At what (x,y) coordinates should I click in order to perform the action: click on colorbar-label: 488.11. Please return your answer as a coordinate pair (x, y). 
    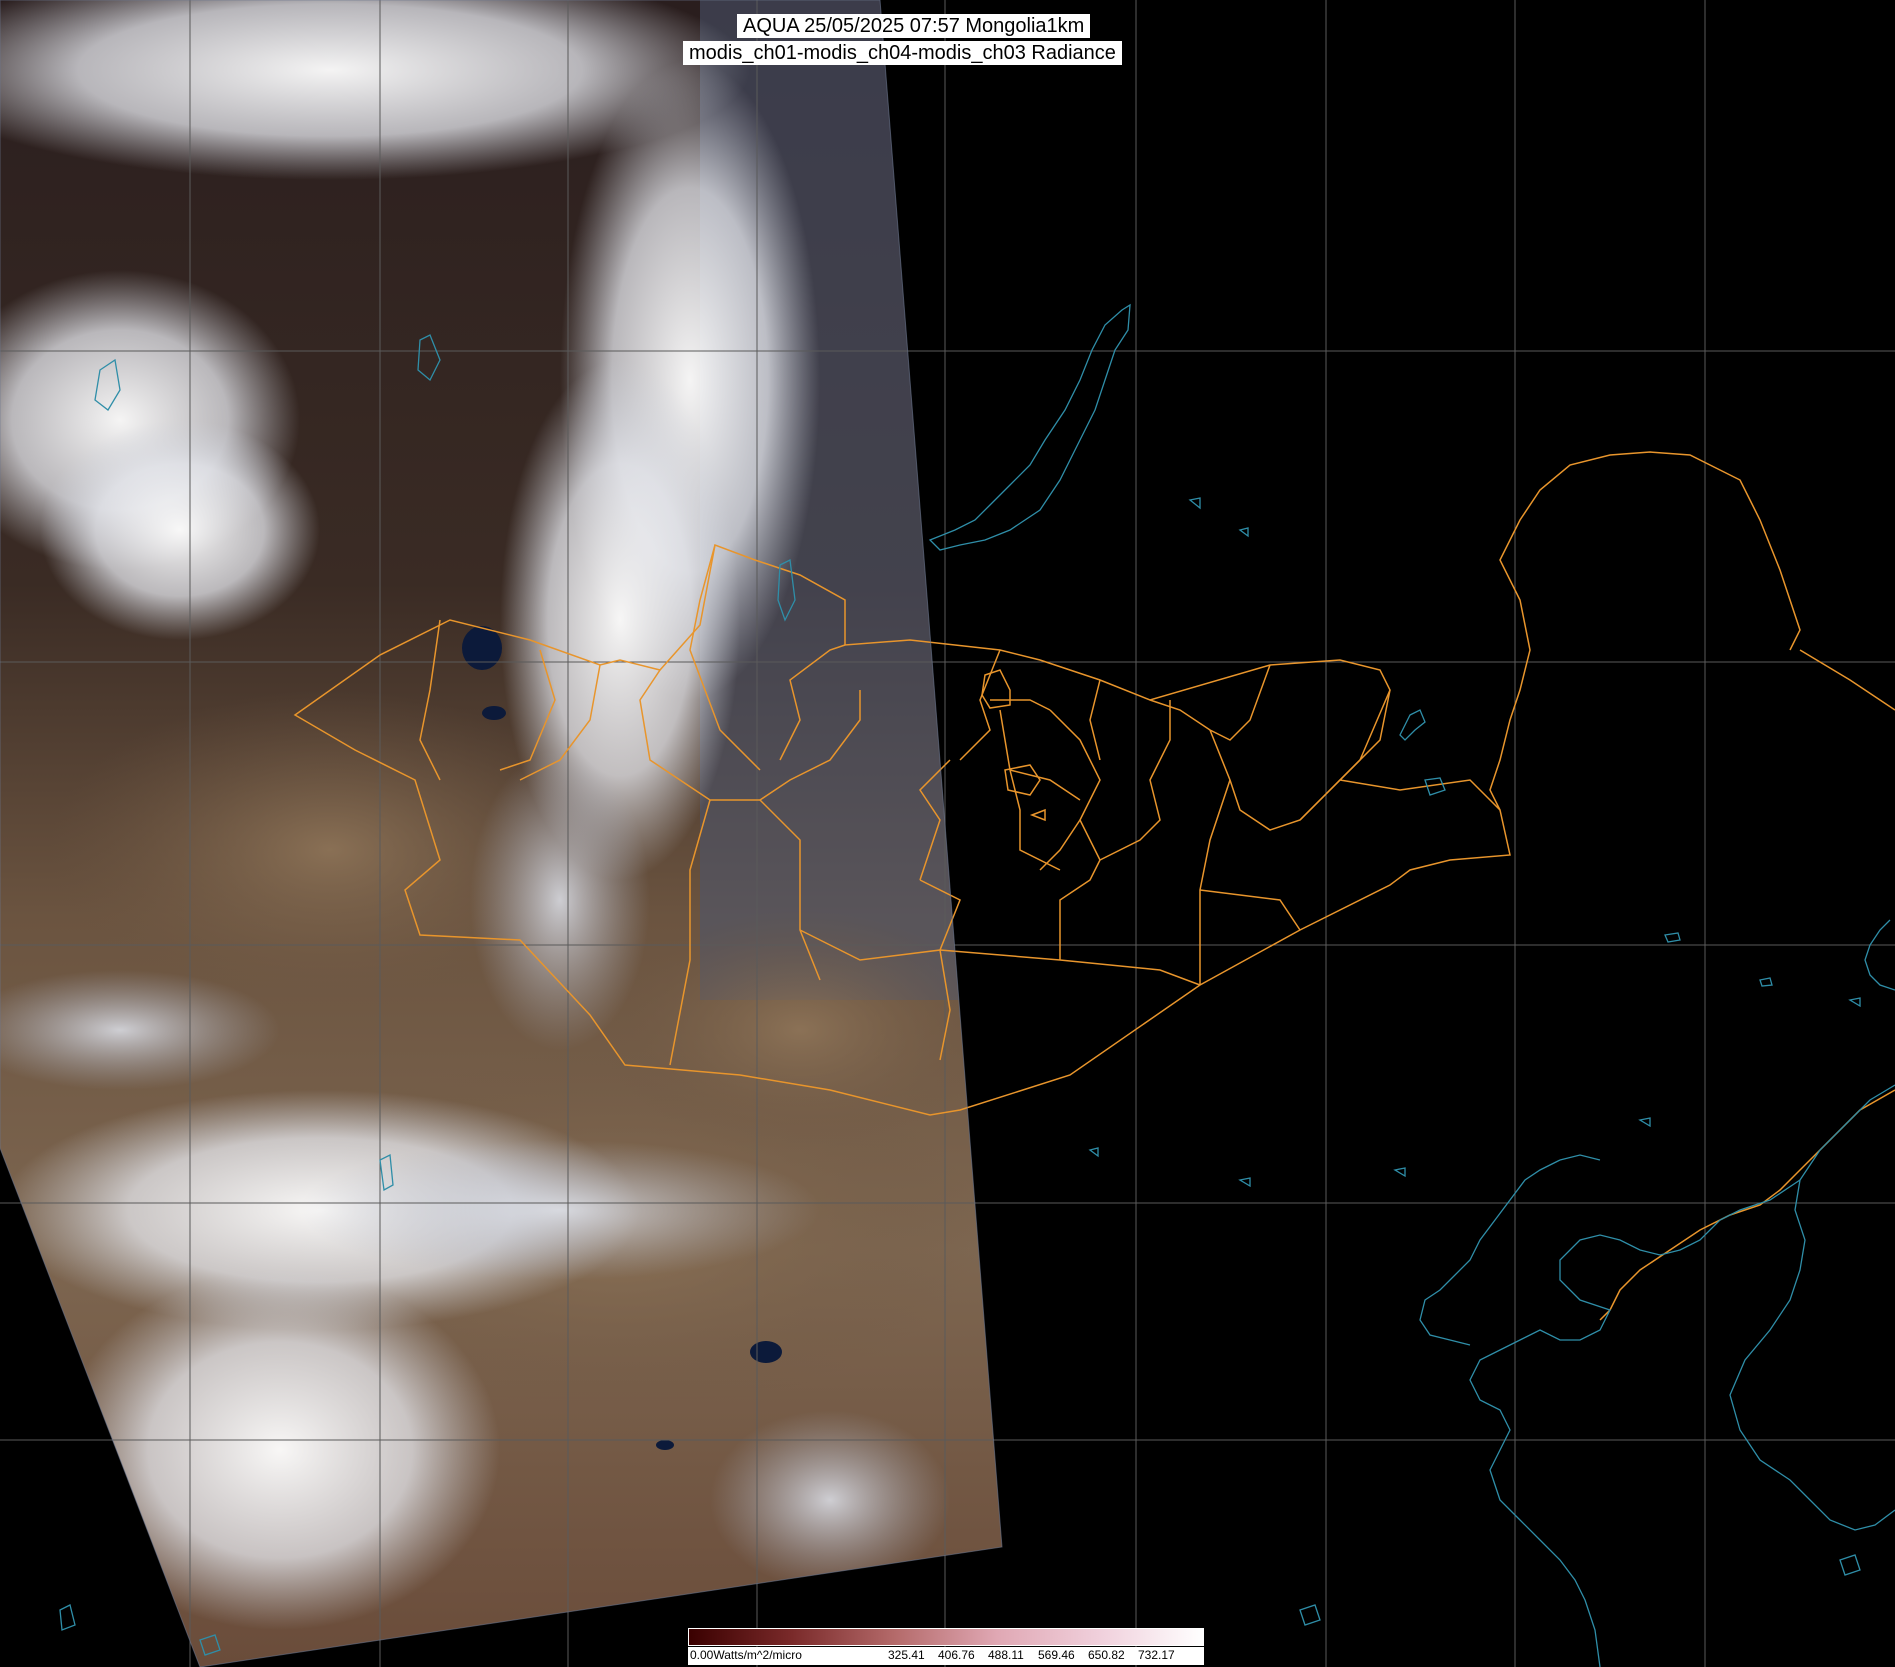
    Looking at the image, I should click on (1006, 1655).